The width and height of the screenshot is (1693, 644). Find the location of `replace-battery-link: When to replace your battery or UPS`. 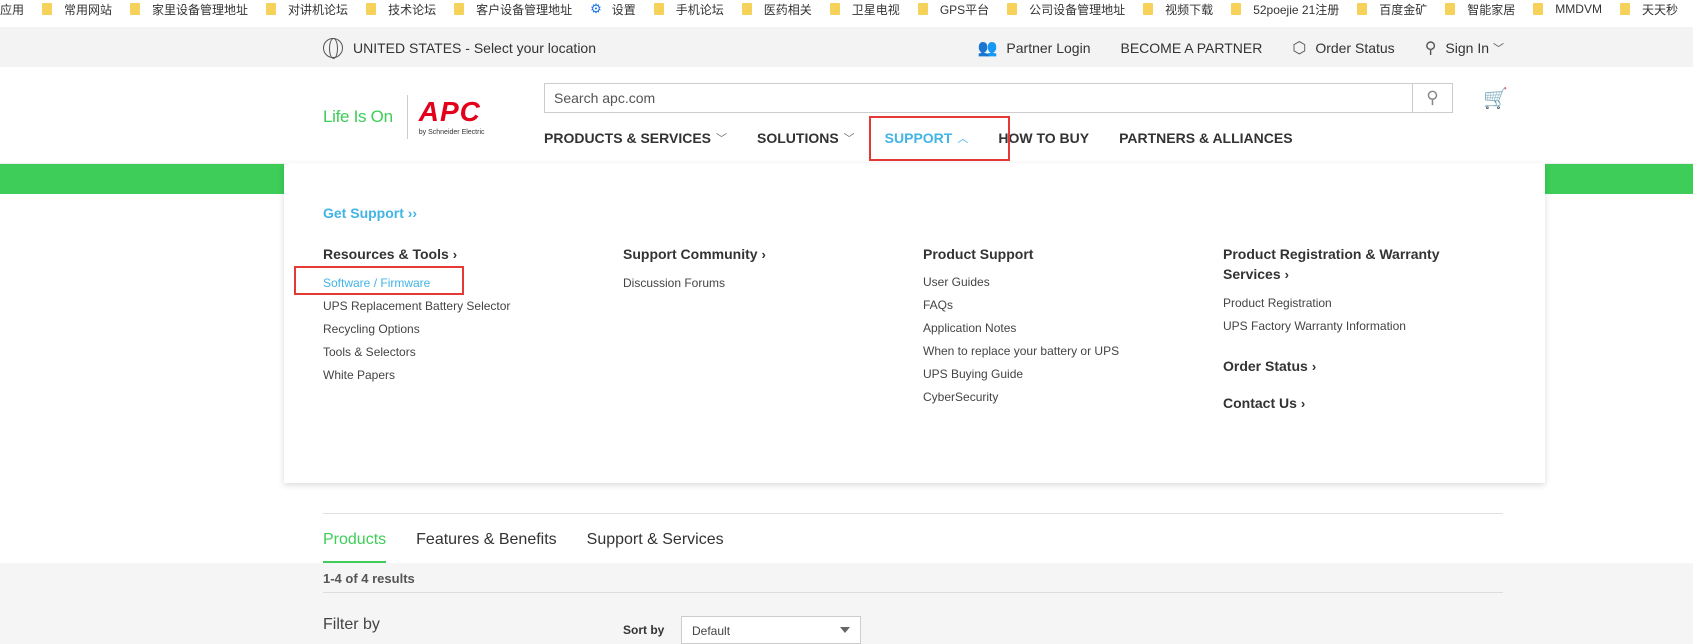

replace-battery-link: When to replace your battery or UPS is located at coordinates (1058, 351).